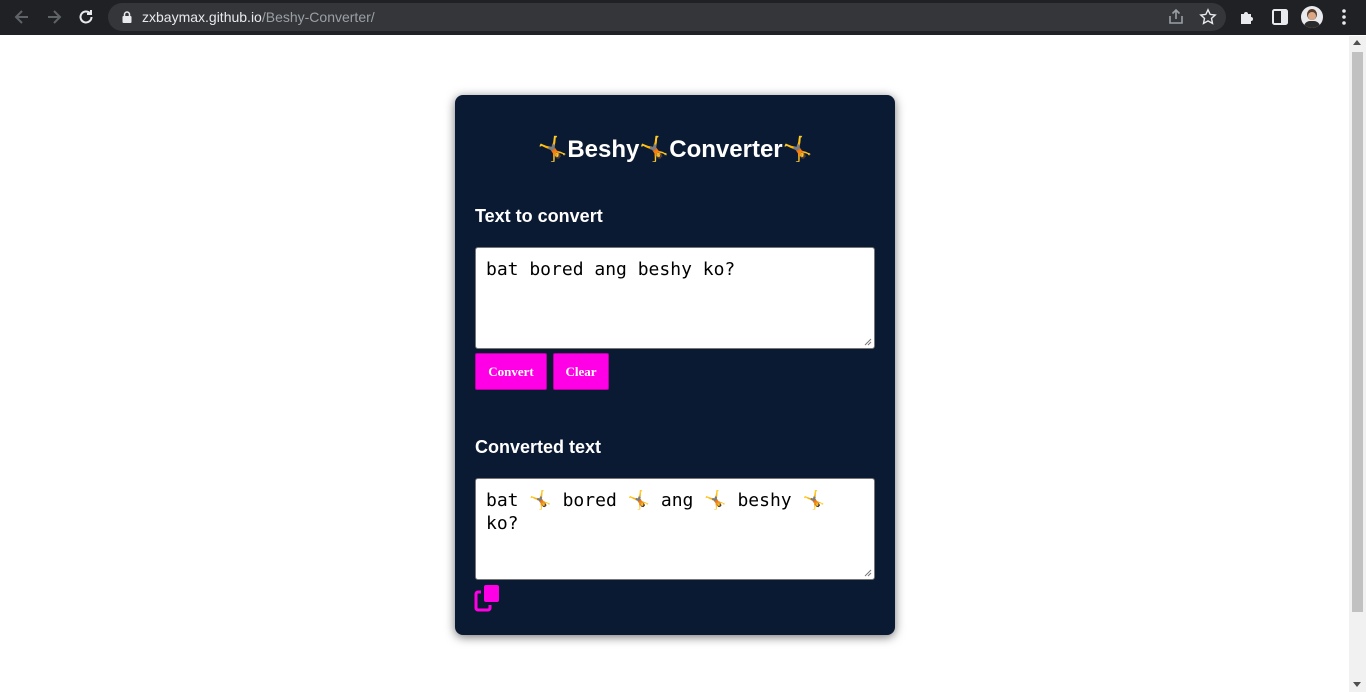 The width and height of the screenshot is (1366, 692). What do you see at coordinates (1280, 17) in the screenshot?
I see `side-panel-icon` at bounding box center [1280, 17].